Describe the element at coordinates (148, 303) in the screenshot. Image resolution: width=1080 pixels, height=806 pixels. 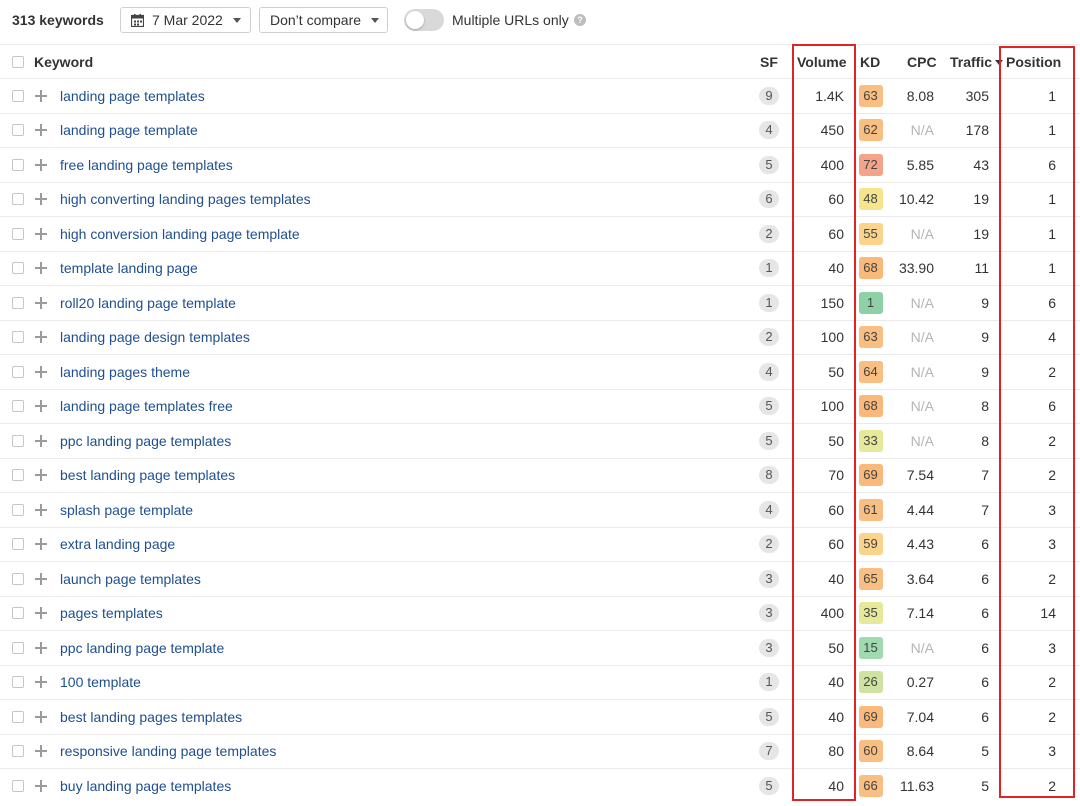
I see `keyword-link: roll20 landing page template` at that location.